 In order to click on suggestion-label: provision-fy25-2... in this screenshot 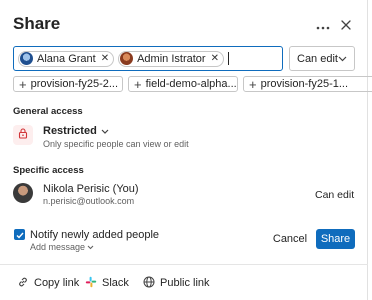, I will do `click(74, 84)`.